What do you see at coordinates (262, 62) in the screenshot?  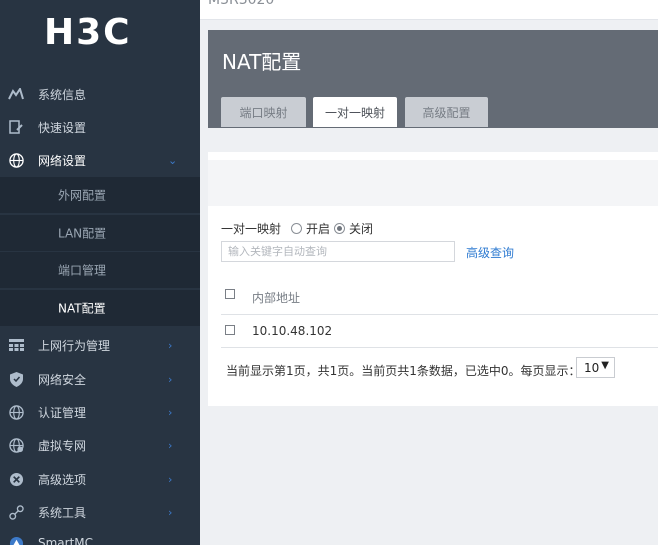 I see `page-title: NAT配置` at bounding box center [262, 62].